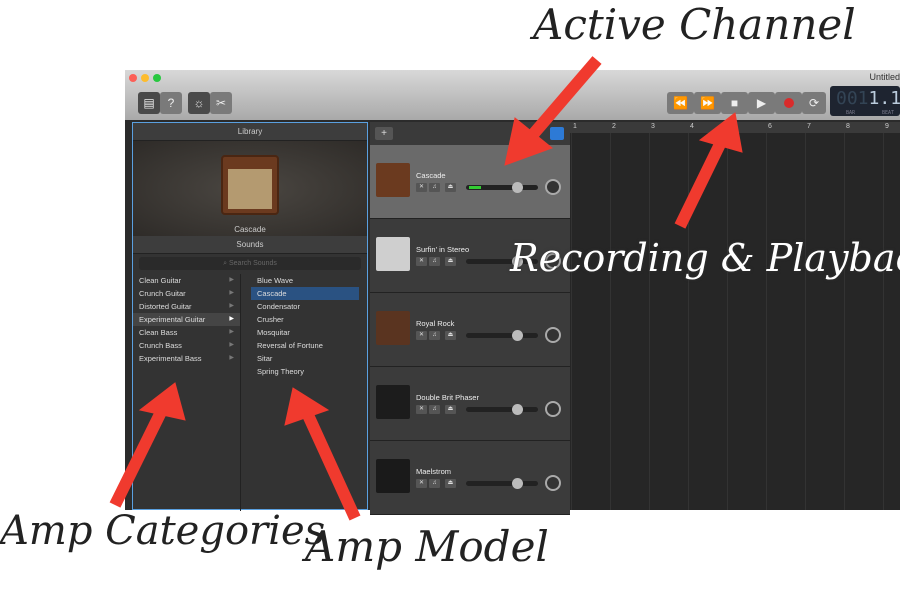  Describe the element at coordinates (705, 258) in the screenshot. I see `label-recording-playback: Recording & Playback` at that location.